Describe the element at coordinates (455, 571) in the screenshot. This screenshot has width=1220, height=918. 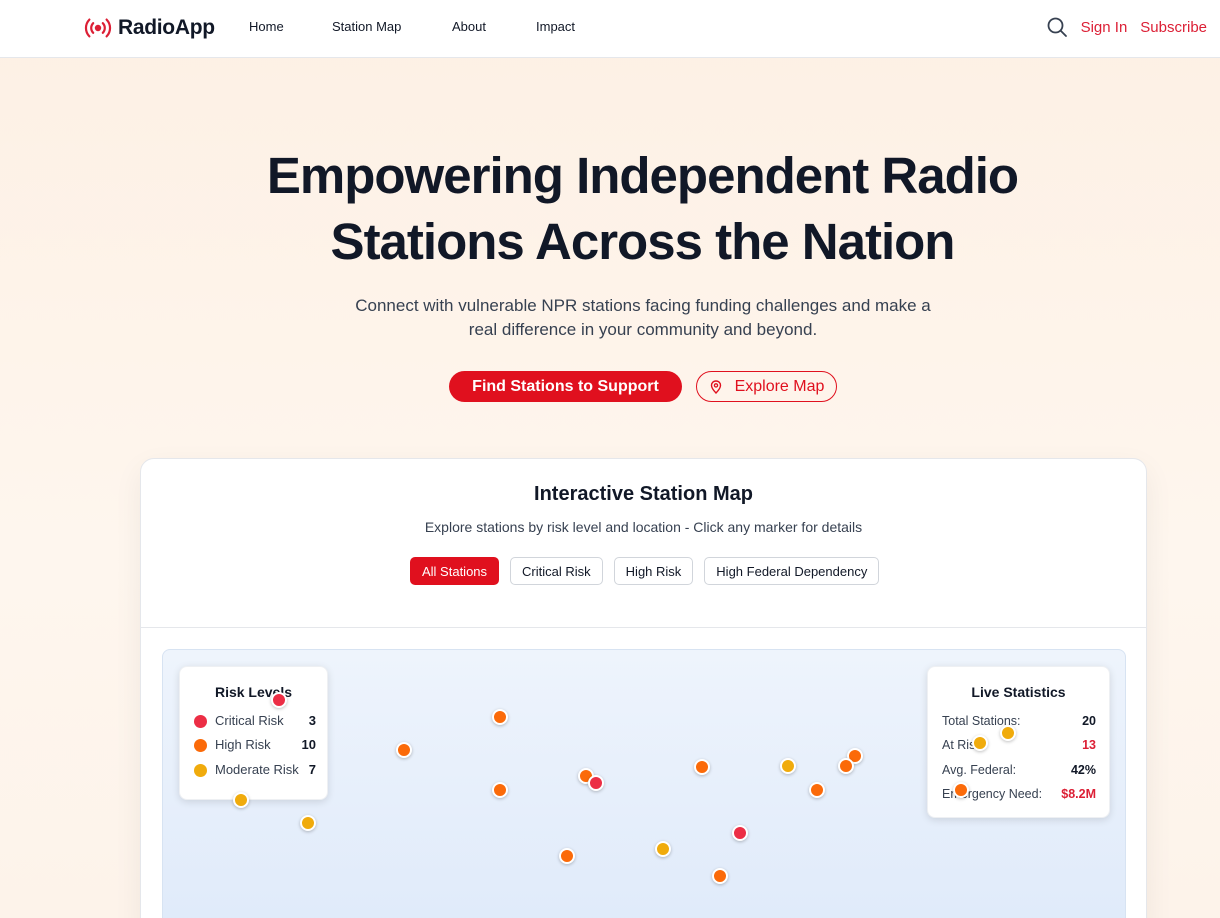
I see `filter-all-stations: All Stations` at that location.